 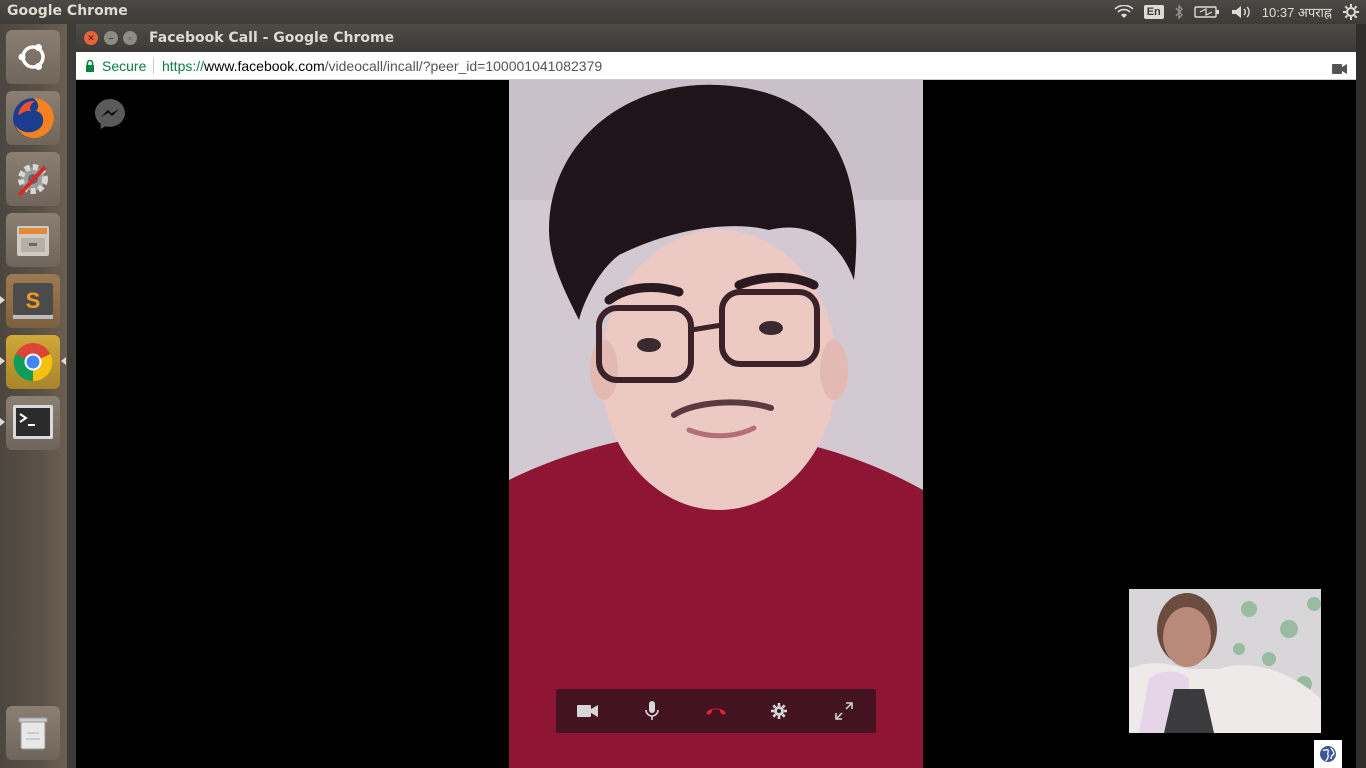 I want to click on system-settings-icon, so click(x=32, y=180).